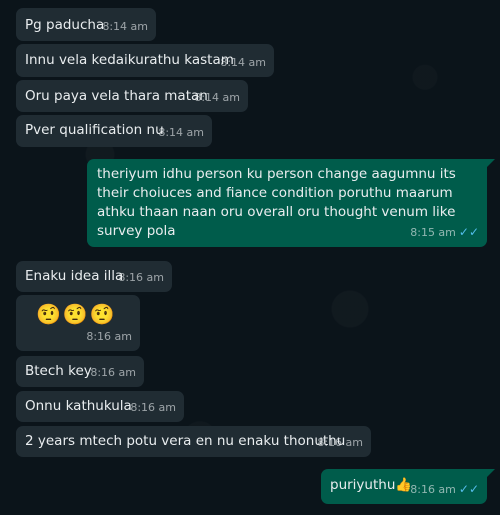 Image resolution: width=500 pixels, height=515 pixels. I want to click on message-incoming: Oru paya vela thara matan 8:14 am, so click(132, 96).